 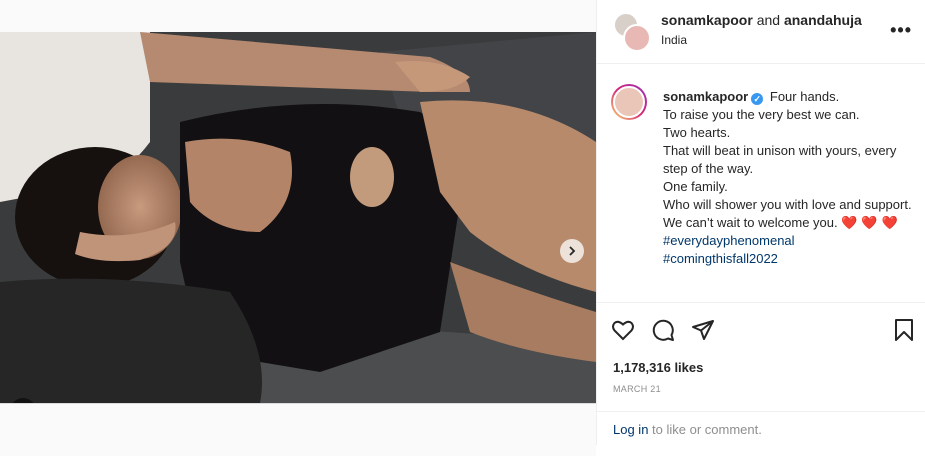 I want to click on collab-avatars, so click(x=632, y=32).